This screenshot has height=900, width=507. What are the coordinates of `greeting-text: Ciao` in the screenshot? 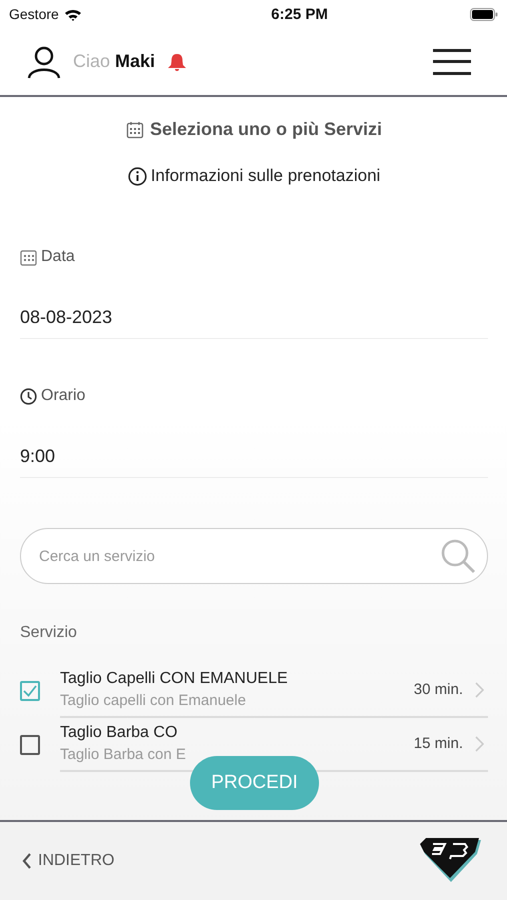 It's located at (91, 61).